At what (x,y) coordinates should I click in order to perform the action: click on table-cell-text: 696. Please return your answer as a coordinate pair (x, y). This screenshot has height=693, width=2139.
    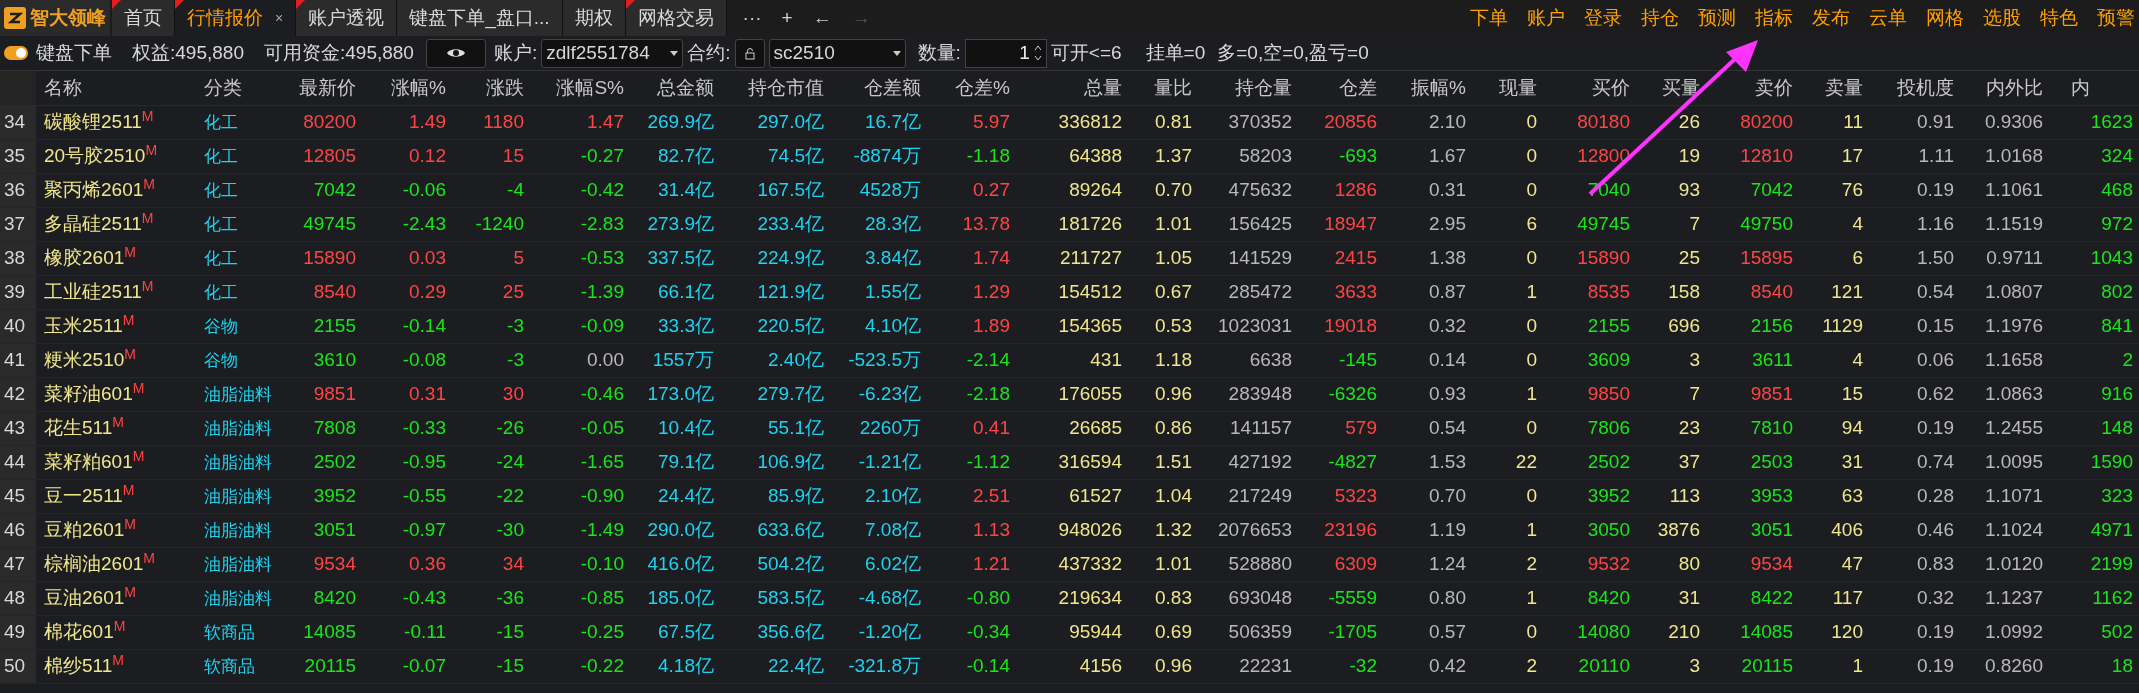
    Looking at the image, I should click on (1684, 326).